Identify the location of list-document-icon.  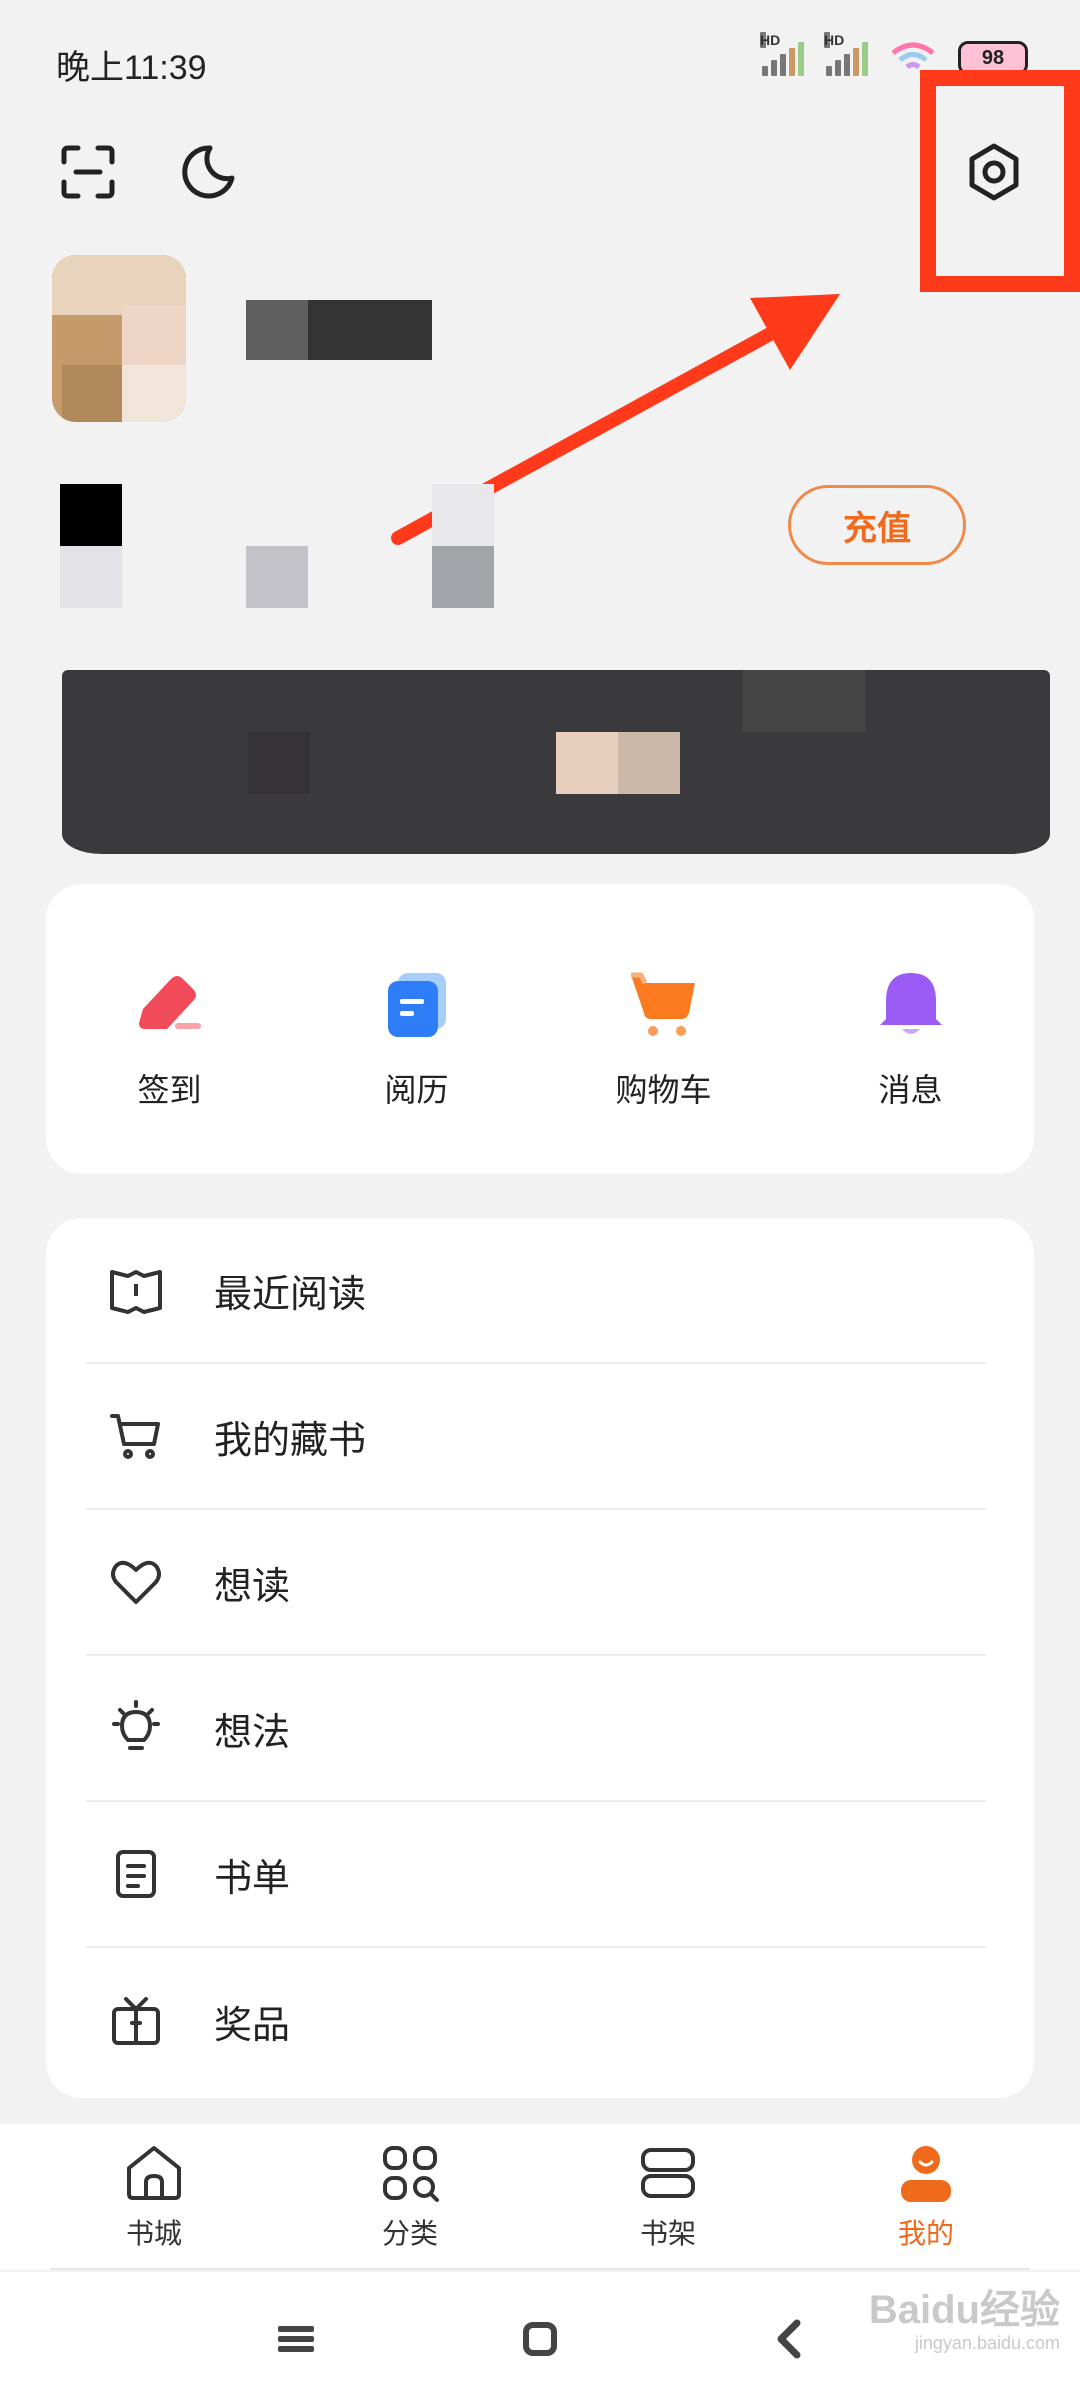
(136, 1874).